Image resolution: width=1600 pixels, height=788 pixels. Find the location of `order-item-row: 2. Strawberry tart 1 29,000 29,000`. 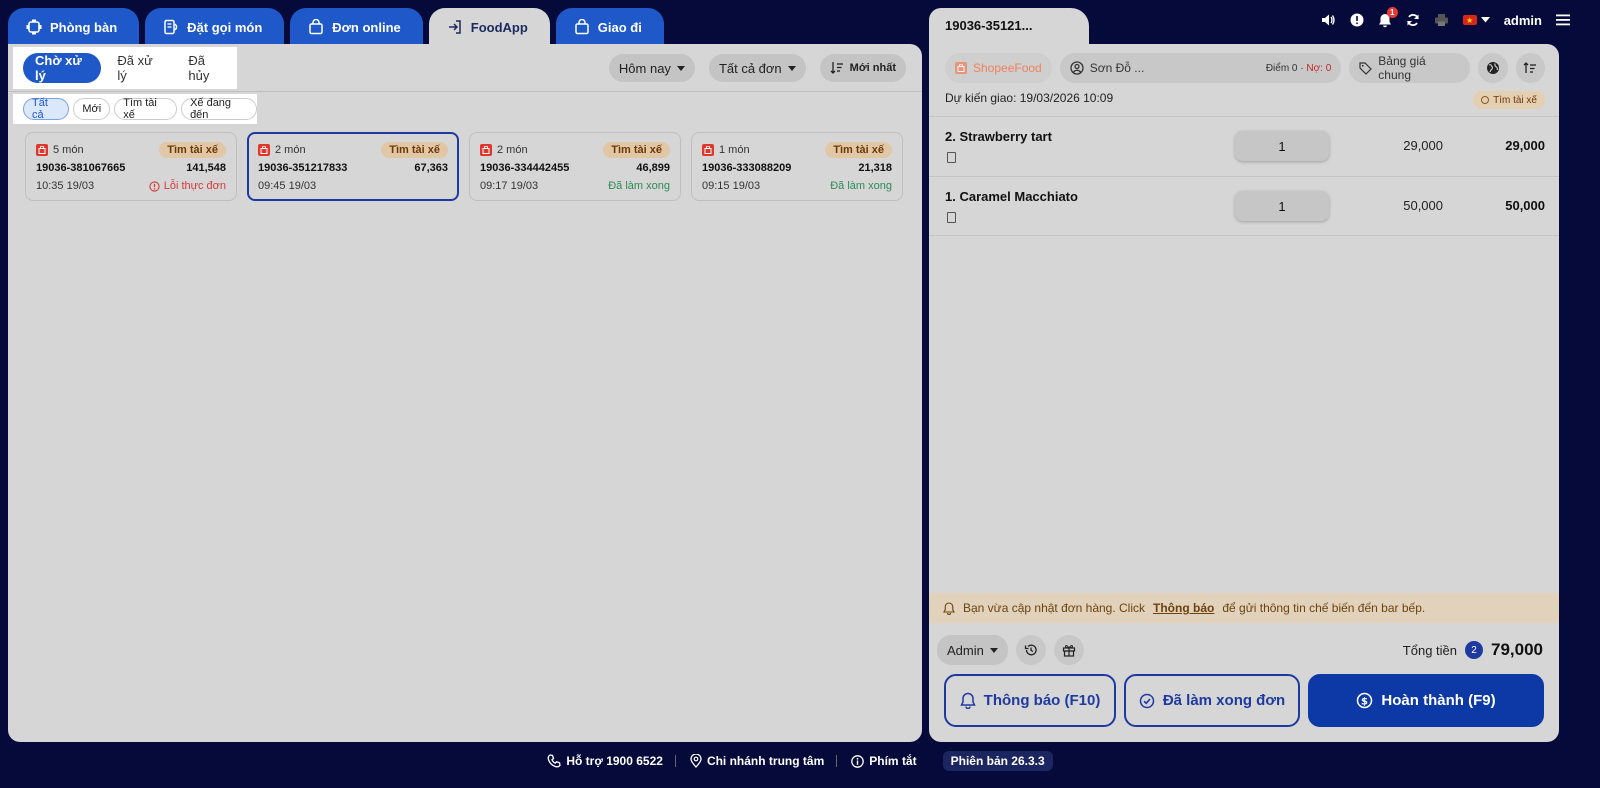

order-item-row: 2. Strawberry tart 1 29,000 29,000 is located at coordinates (1244, 146).